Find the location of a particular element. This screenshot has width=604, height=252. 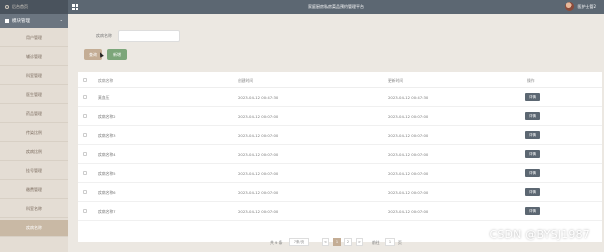

app-title: 家庭厨房私房菜品预约管理平台 is located at coordinates (336, 6).